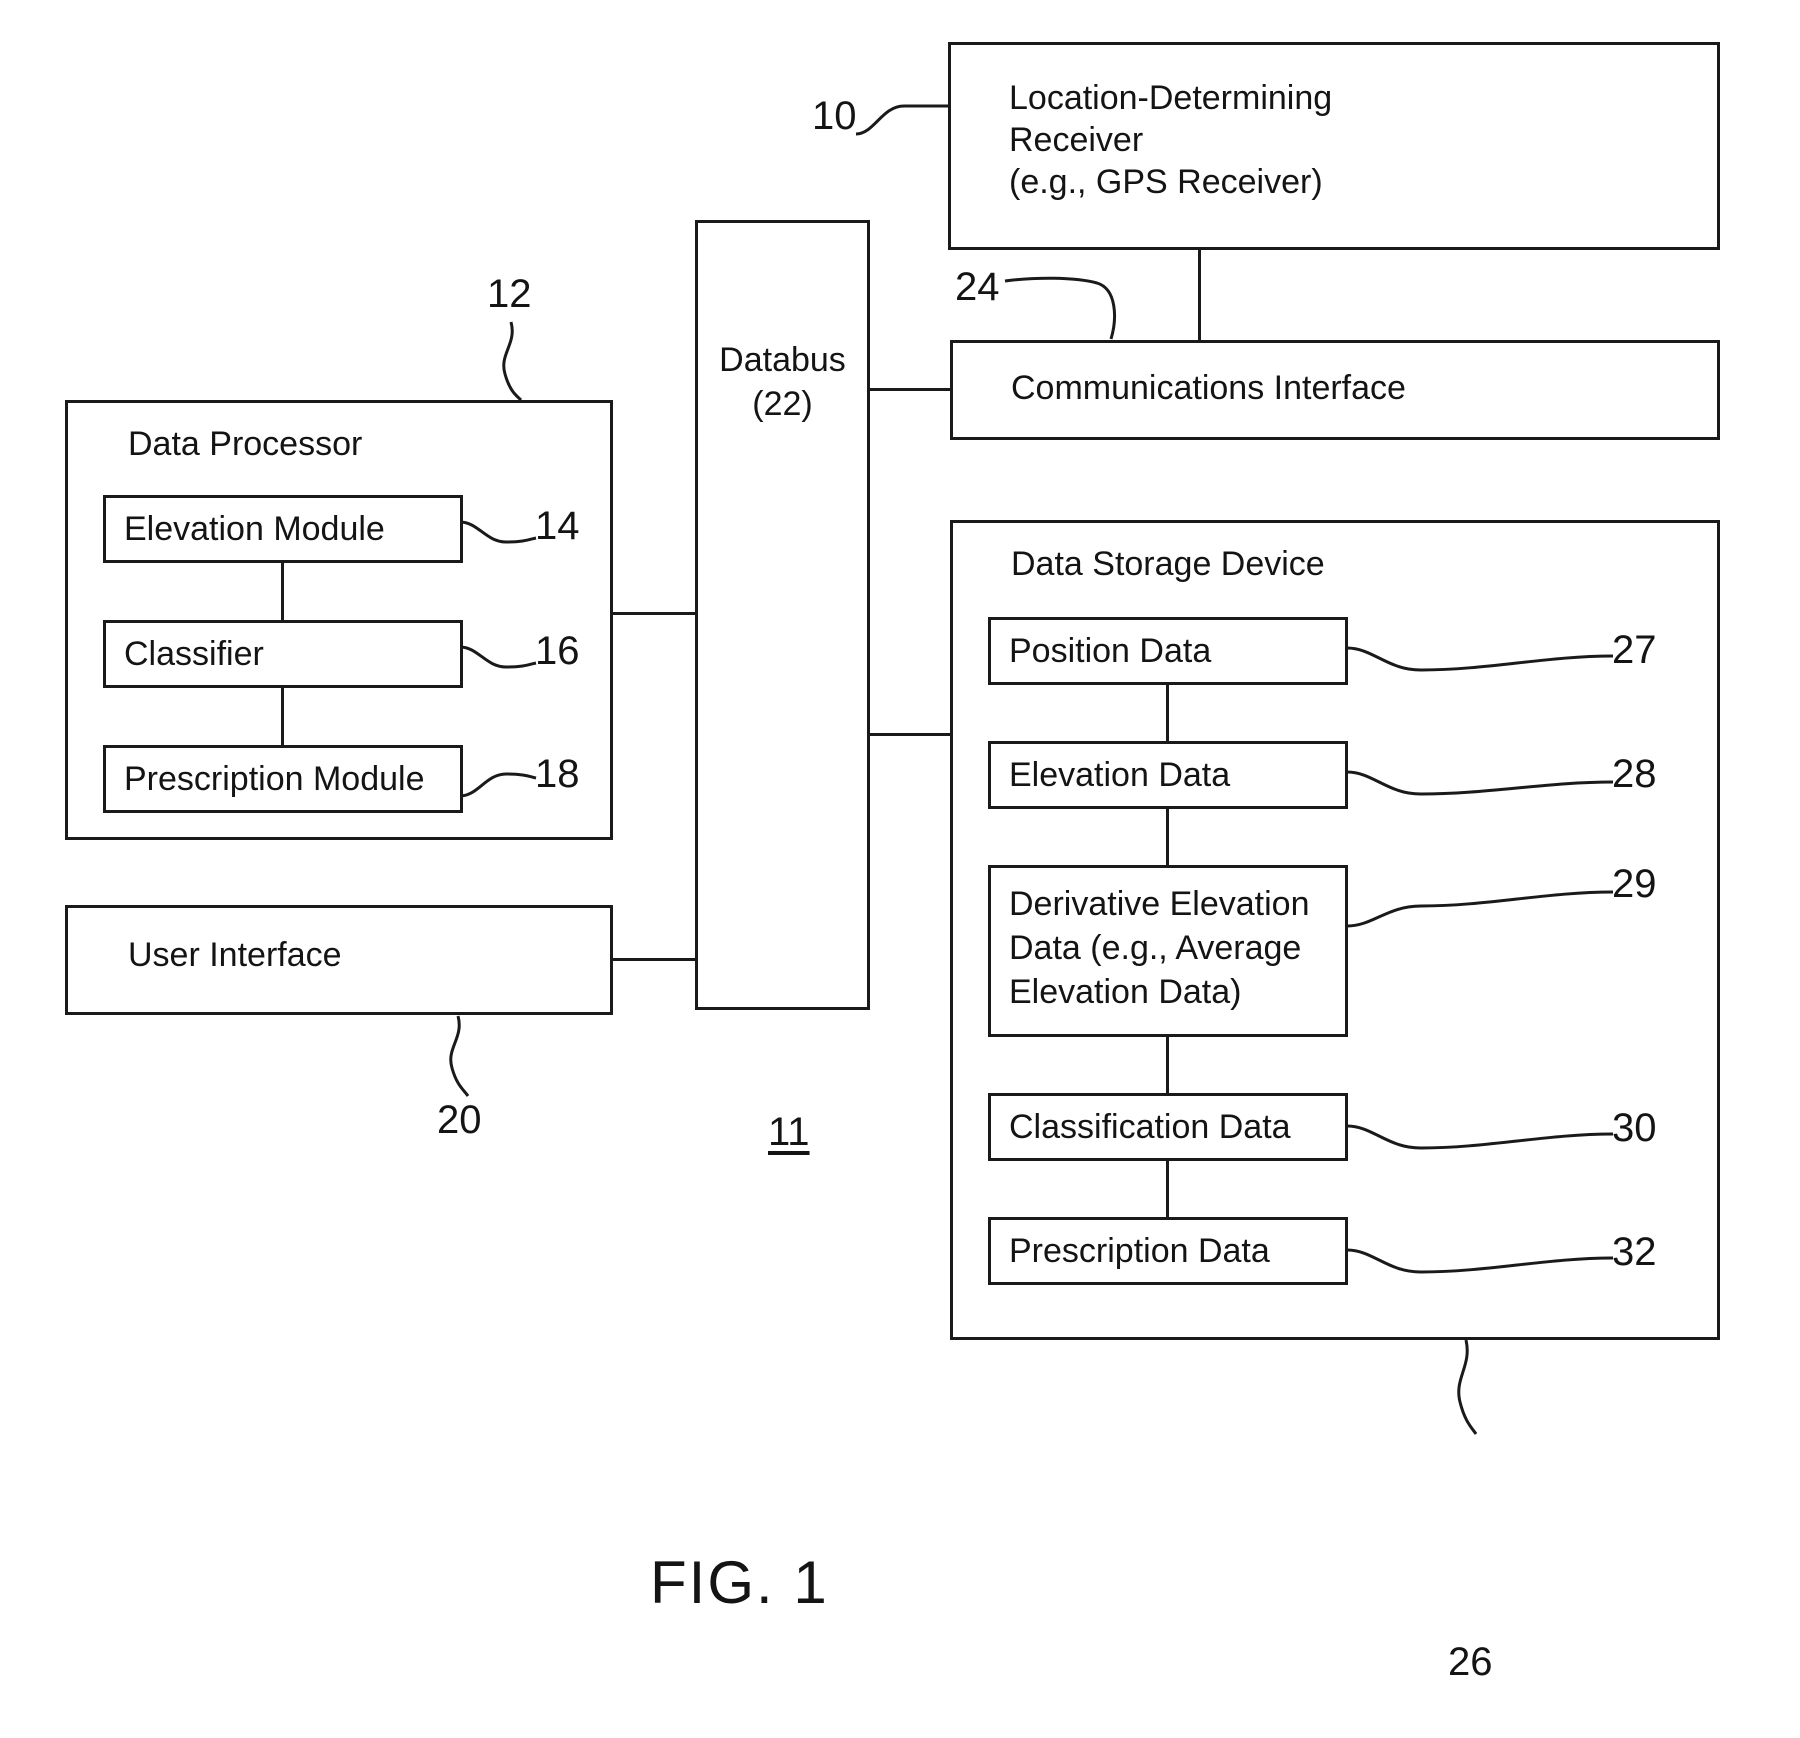 Image resolution: width=1800 pixels, height=1738 pixels. Describe the element at coordinates (782, 615) in the screenshot. I see `databus-box: Databus (22)` at that location.